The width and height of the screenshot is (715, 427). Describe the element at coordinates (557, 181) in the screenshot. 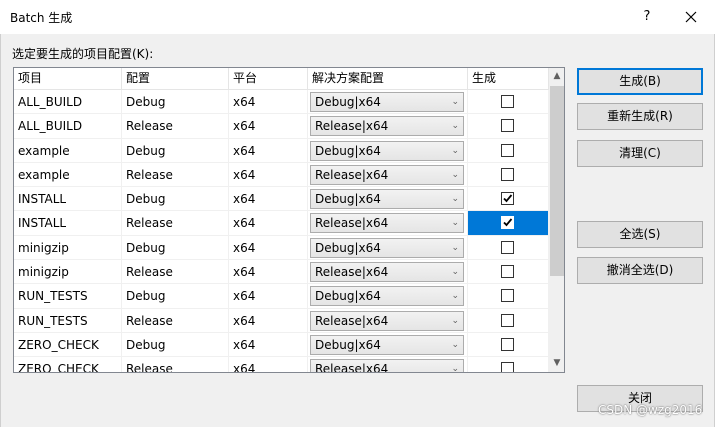

I see `scrollbar-thumb` at that location.